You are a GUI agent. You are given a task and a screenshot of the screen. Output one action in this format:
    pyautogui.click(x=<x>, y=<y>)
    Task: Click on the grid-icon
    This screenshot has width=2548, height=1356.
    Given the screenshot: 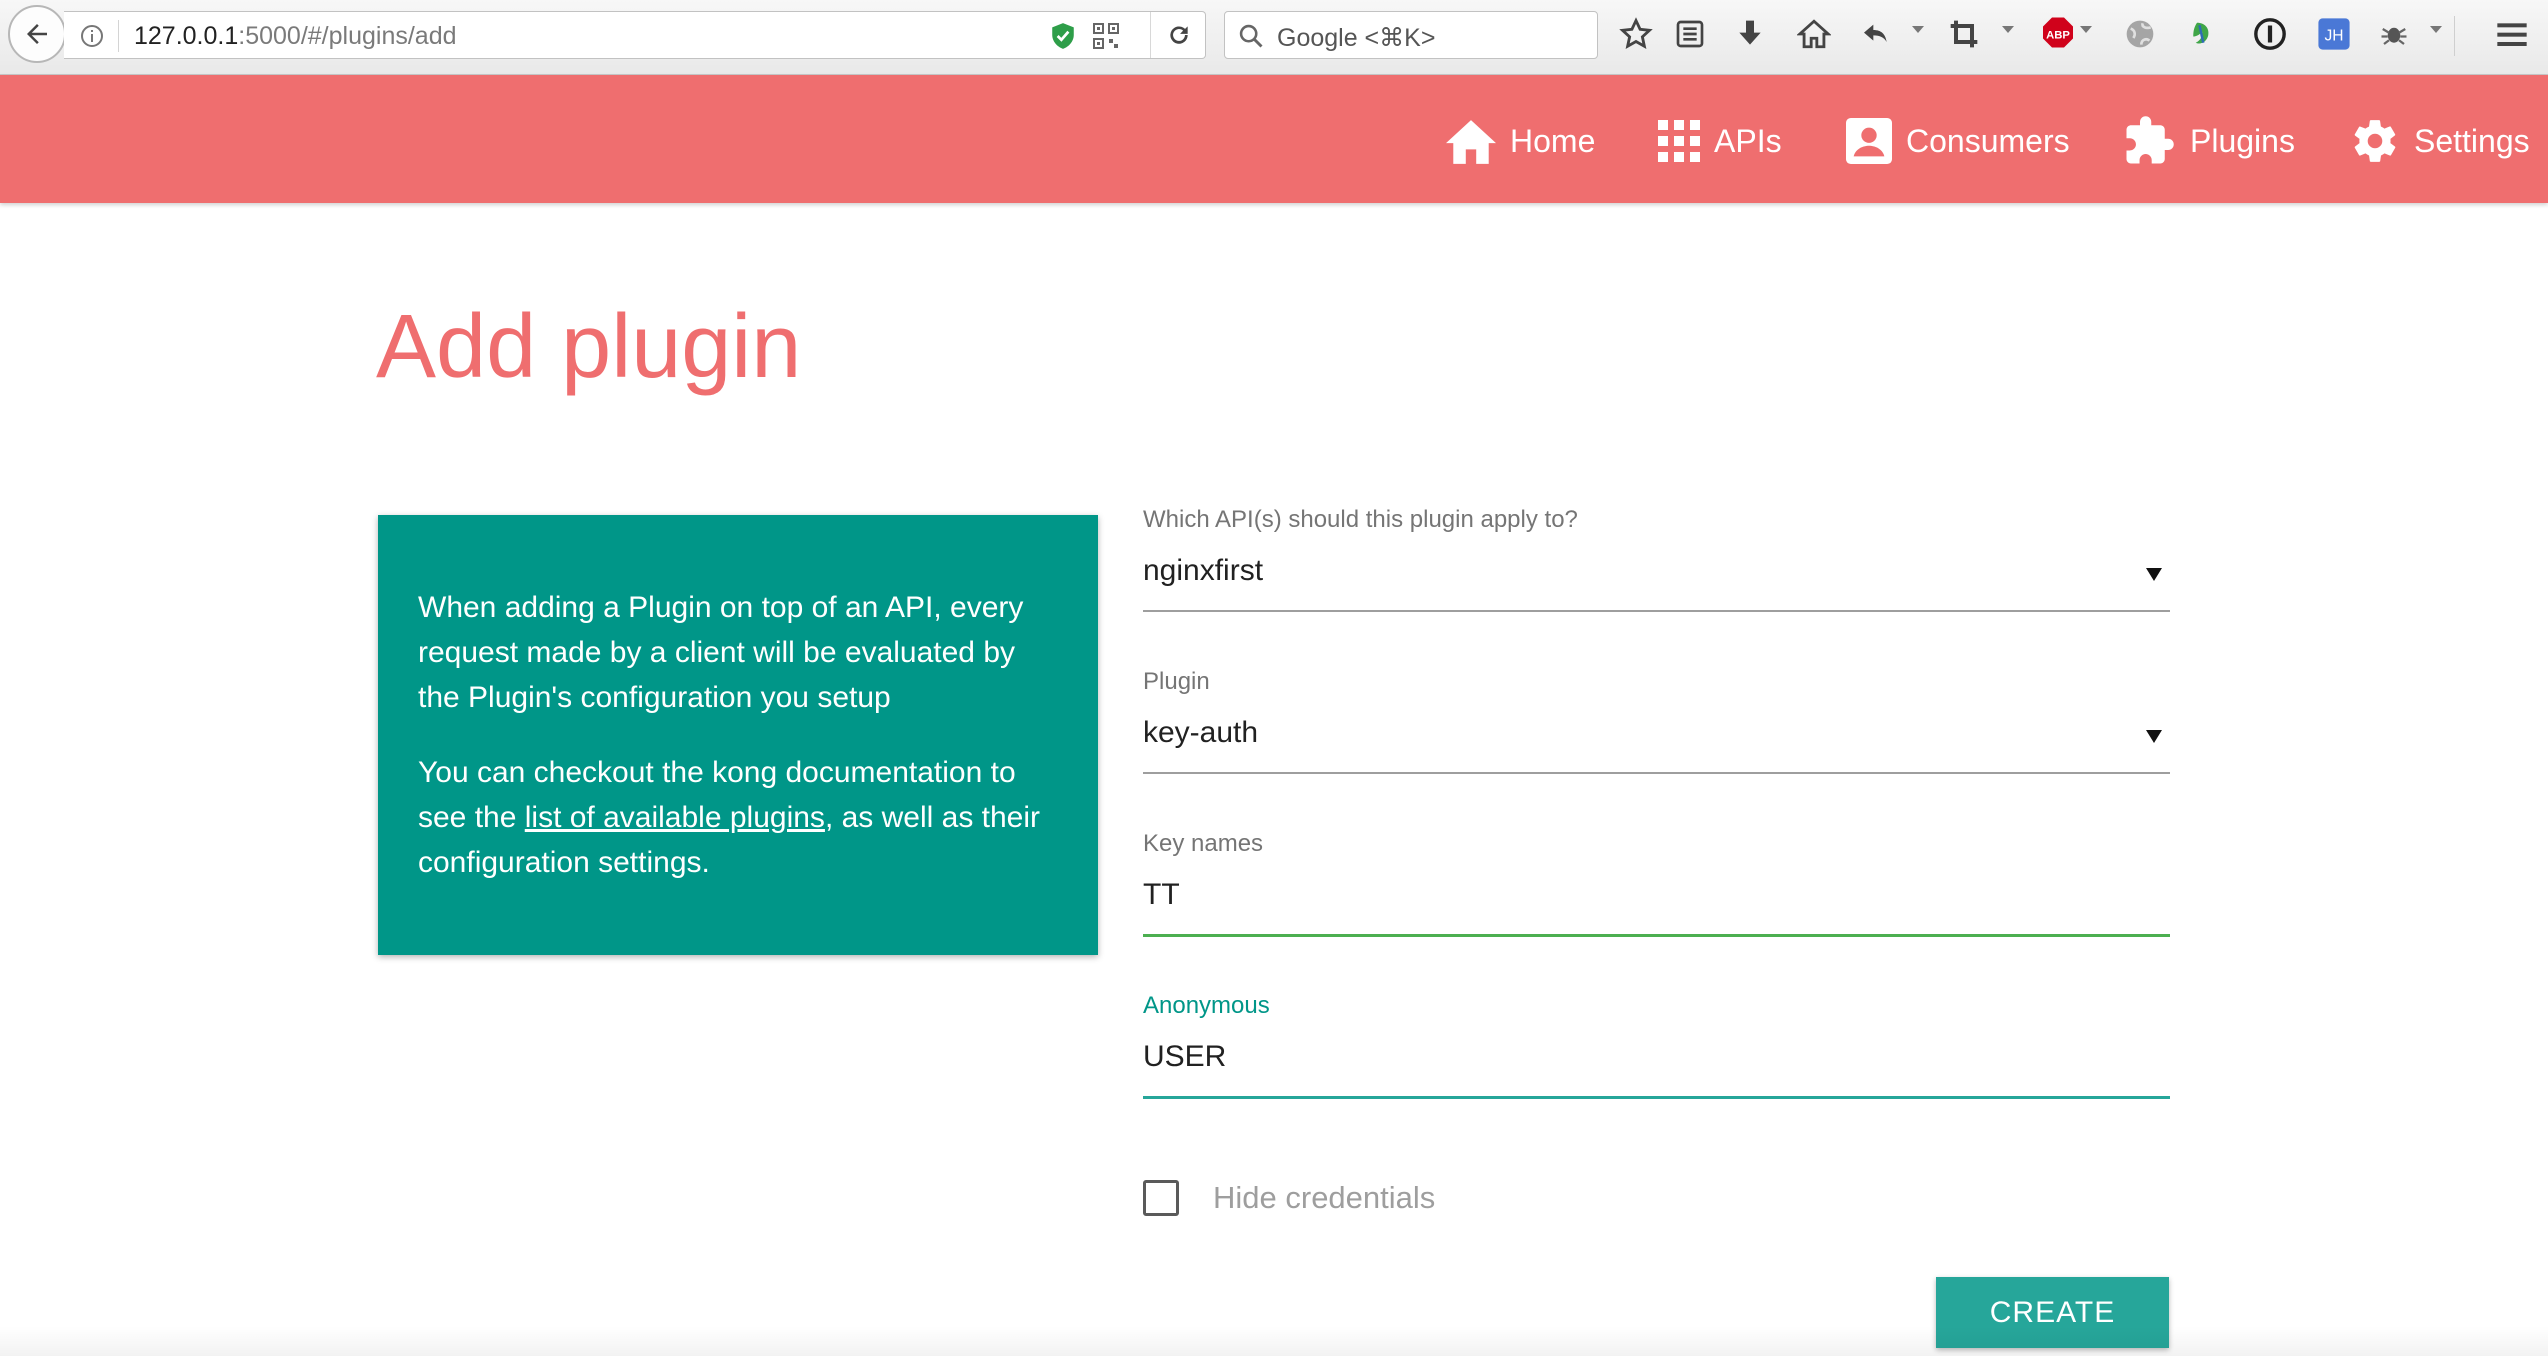 What is the action you would take?
    pyautogui.click(x=1679, y=141)
    